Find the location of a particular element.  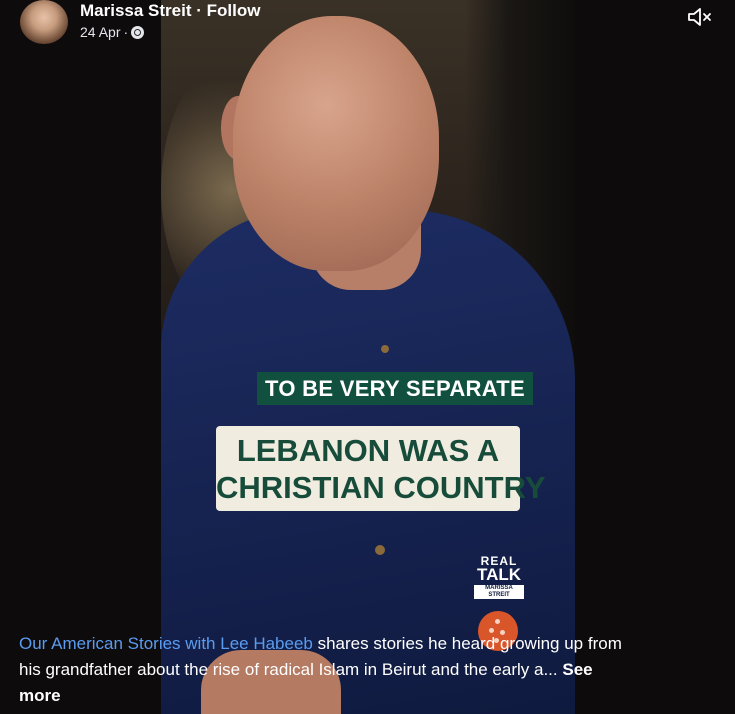

follow-button: · Follow is located at coordinates (228, 10).